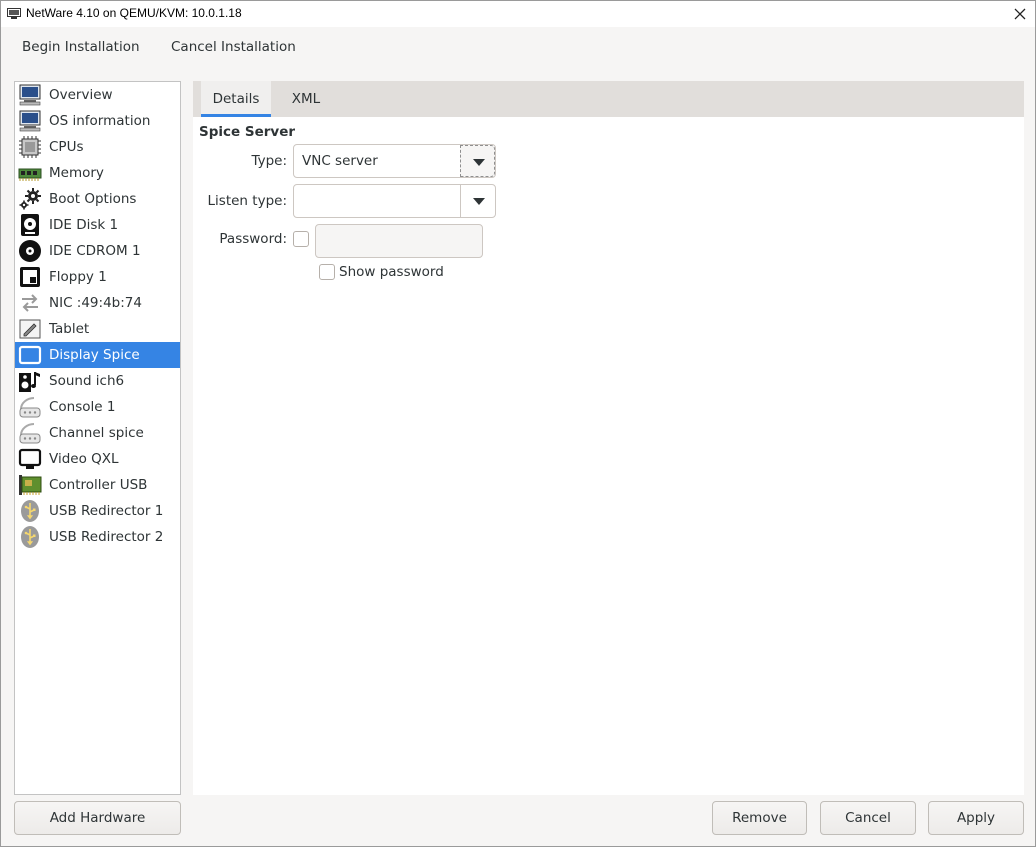 Image resolution: width=1036 pixels, height=847 pixels. I want to click on memory-icon, so click(30, 174).